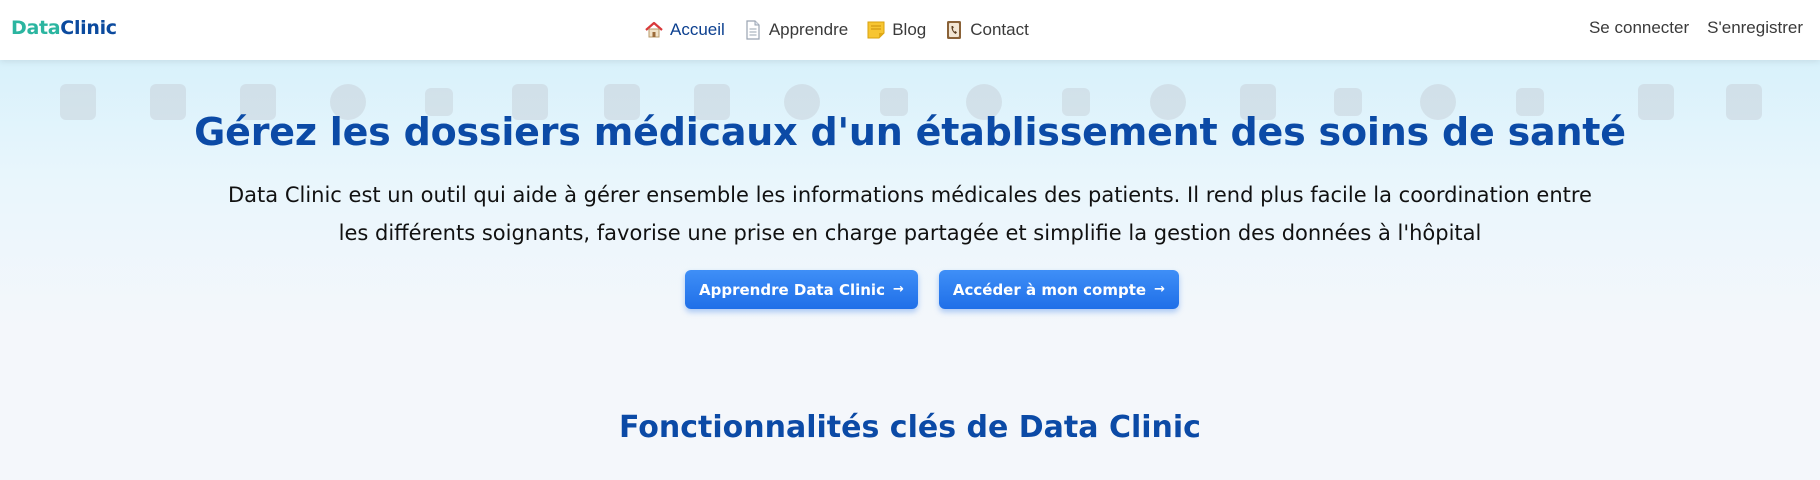 The width and height of the screenshot is (1820, 480). I want to click on nav-item-accueil: Accueil, so click(684, 30).